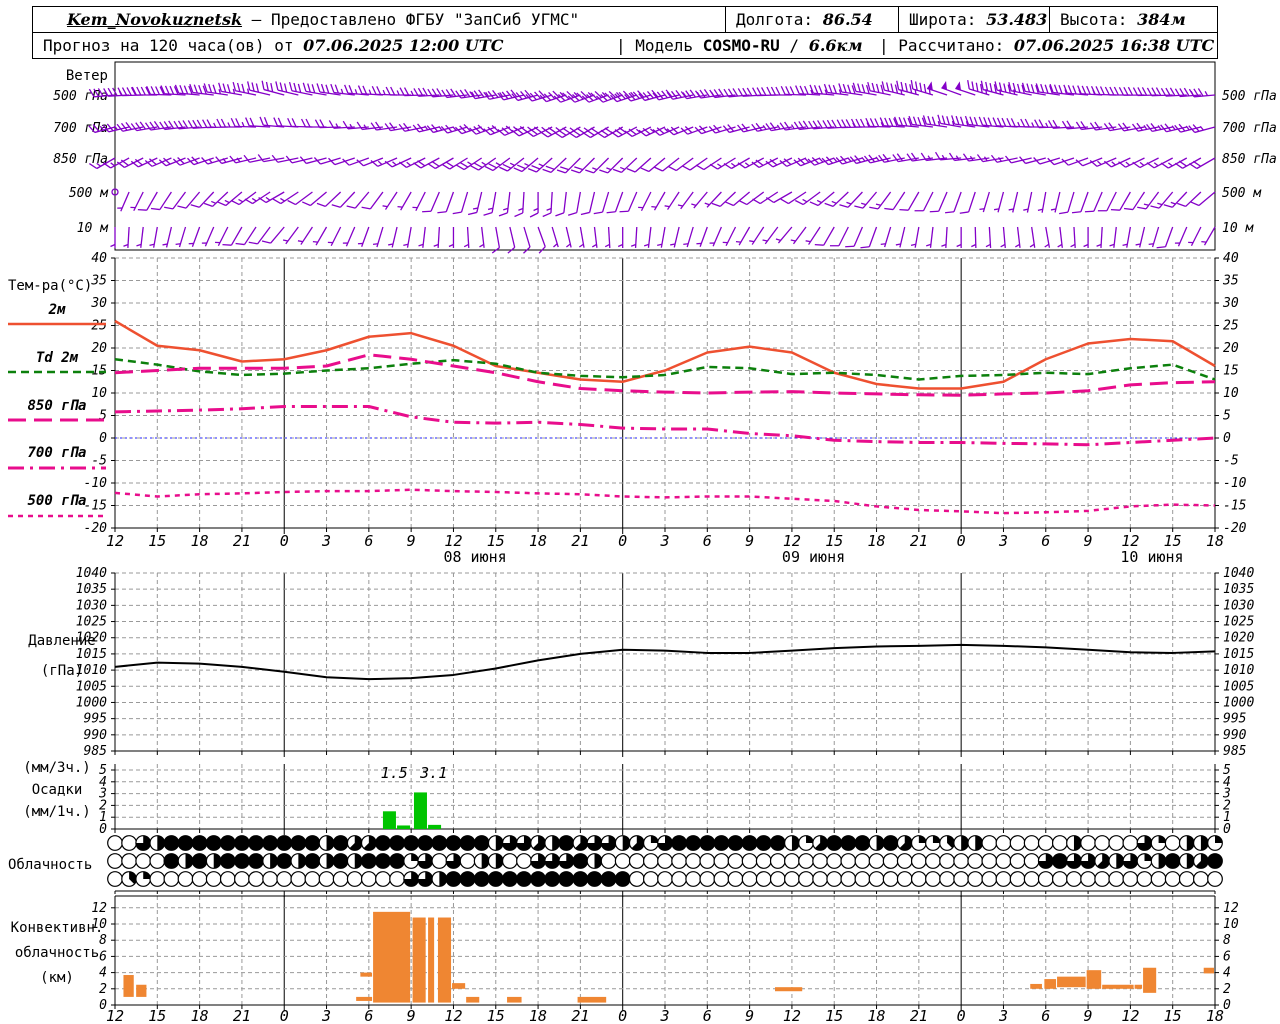  What do you see at coordinates (99, 461) in the screenshot?
I see `y-tick-left: -5` at bounding box center [99, 461].